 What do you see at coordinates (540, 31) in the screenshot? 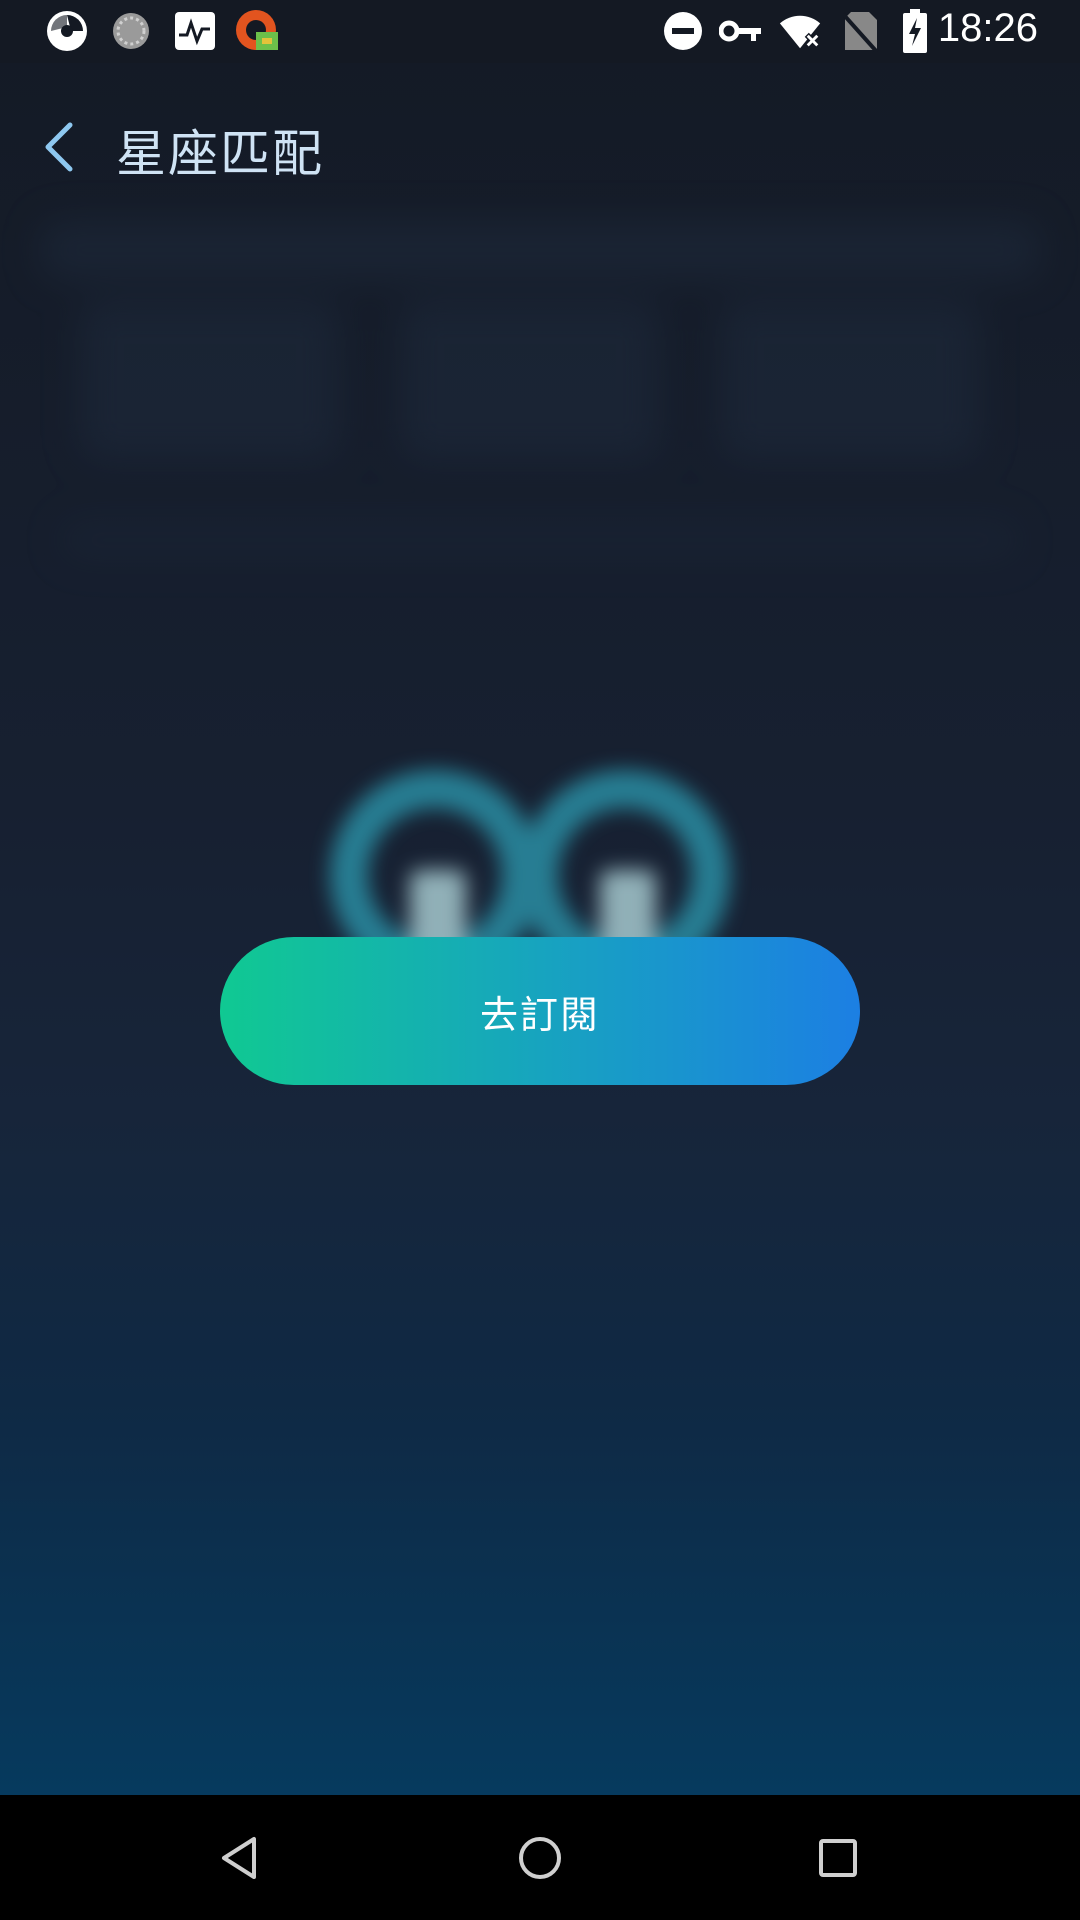
I see `status-bar: 18:26` at bounding box center [540, 31].